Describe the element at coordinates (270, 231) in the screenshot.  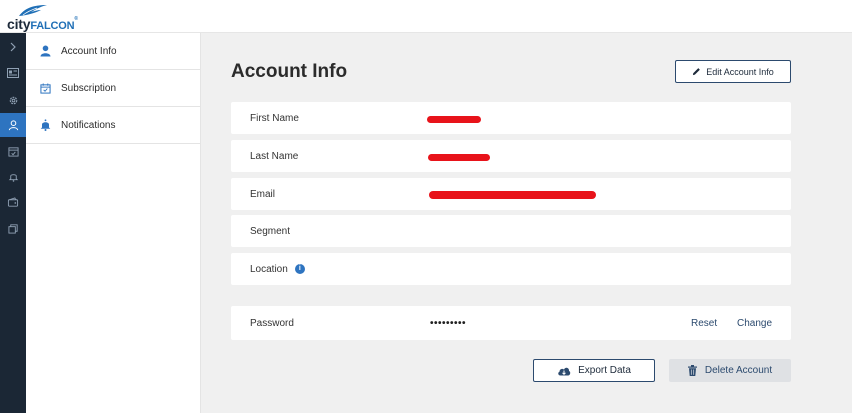
I see `field-label: Segment` at that location.